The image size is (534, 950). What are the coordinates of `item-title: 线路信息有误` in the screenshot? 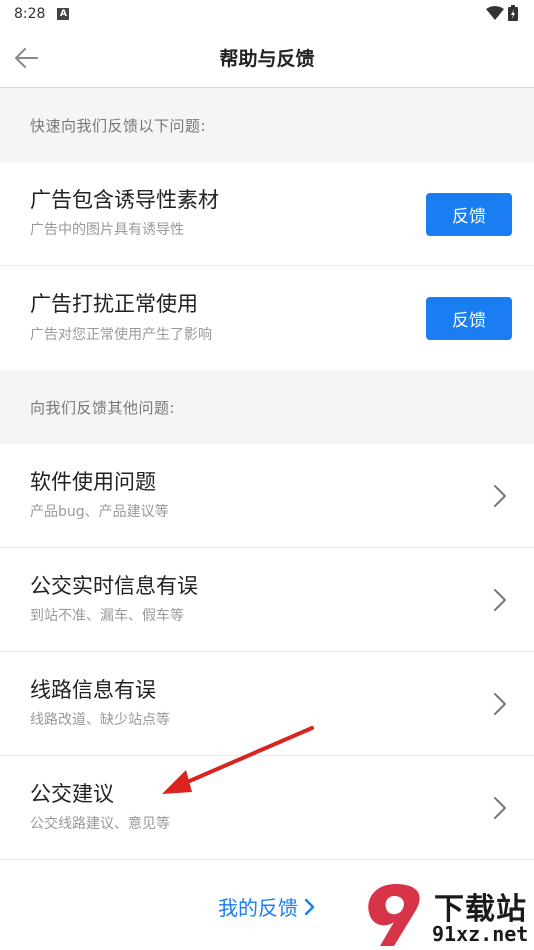 It's located at (93, 689).